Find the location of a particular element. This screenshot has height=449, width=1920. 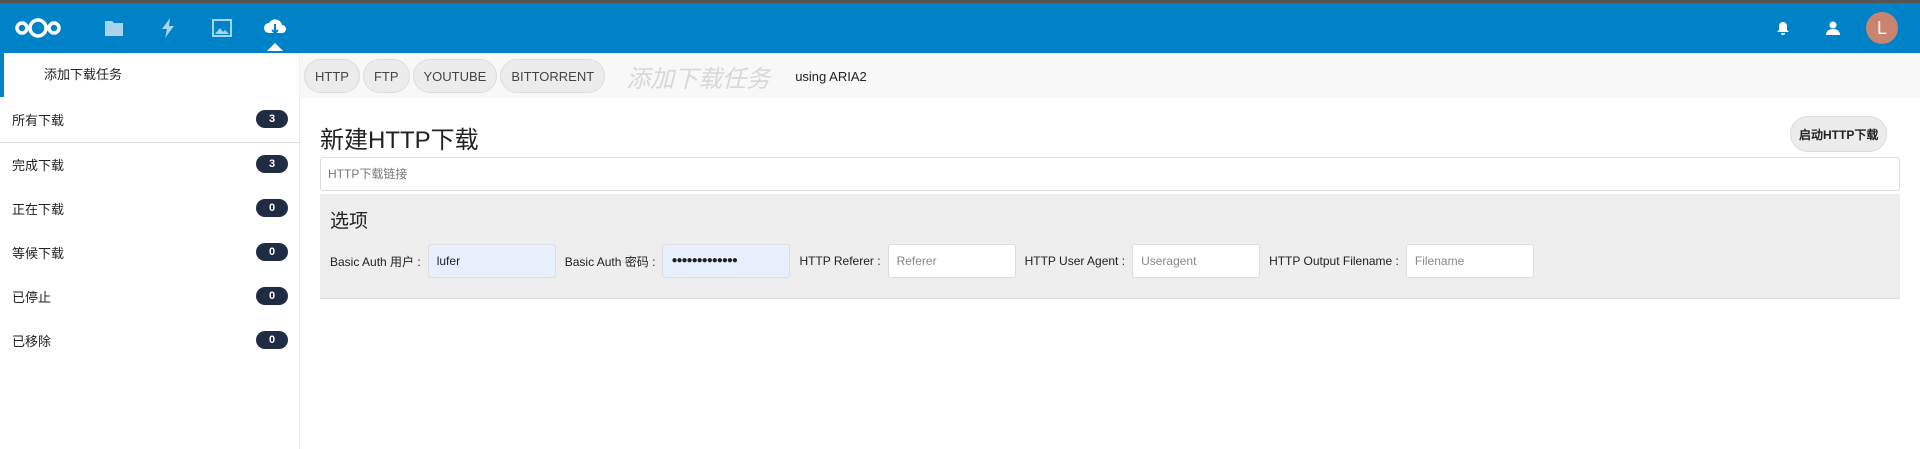

gallery-icon is located at coordinates (222, 28).